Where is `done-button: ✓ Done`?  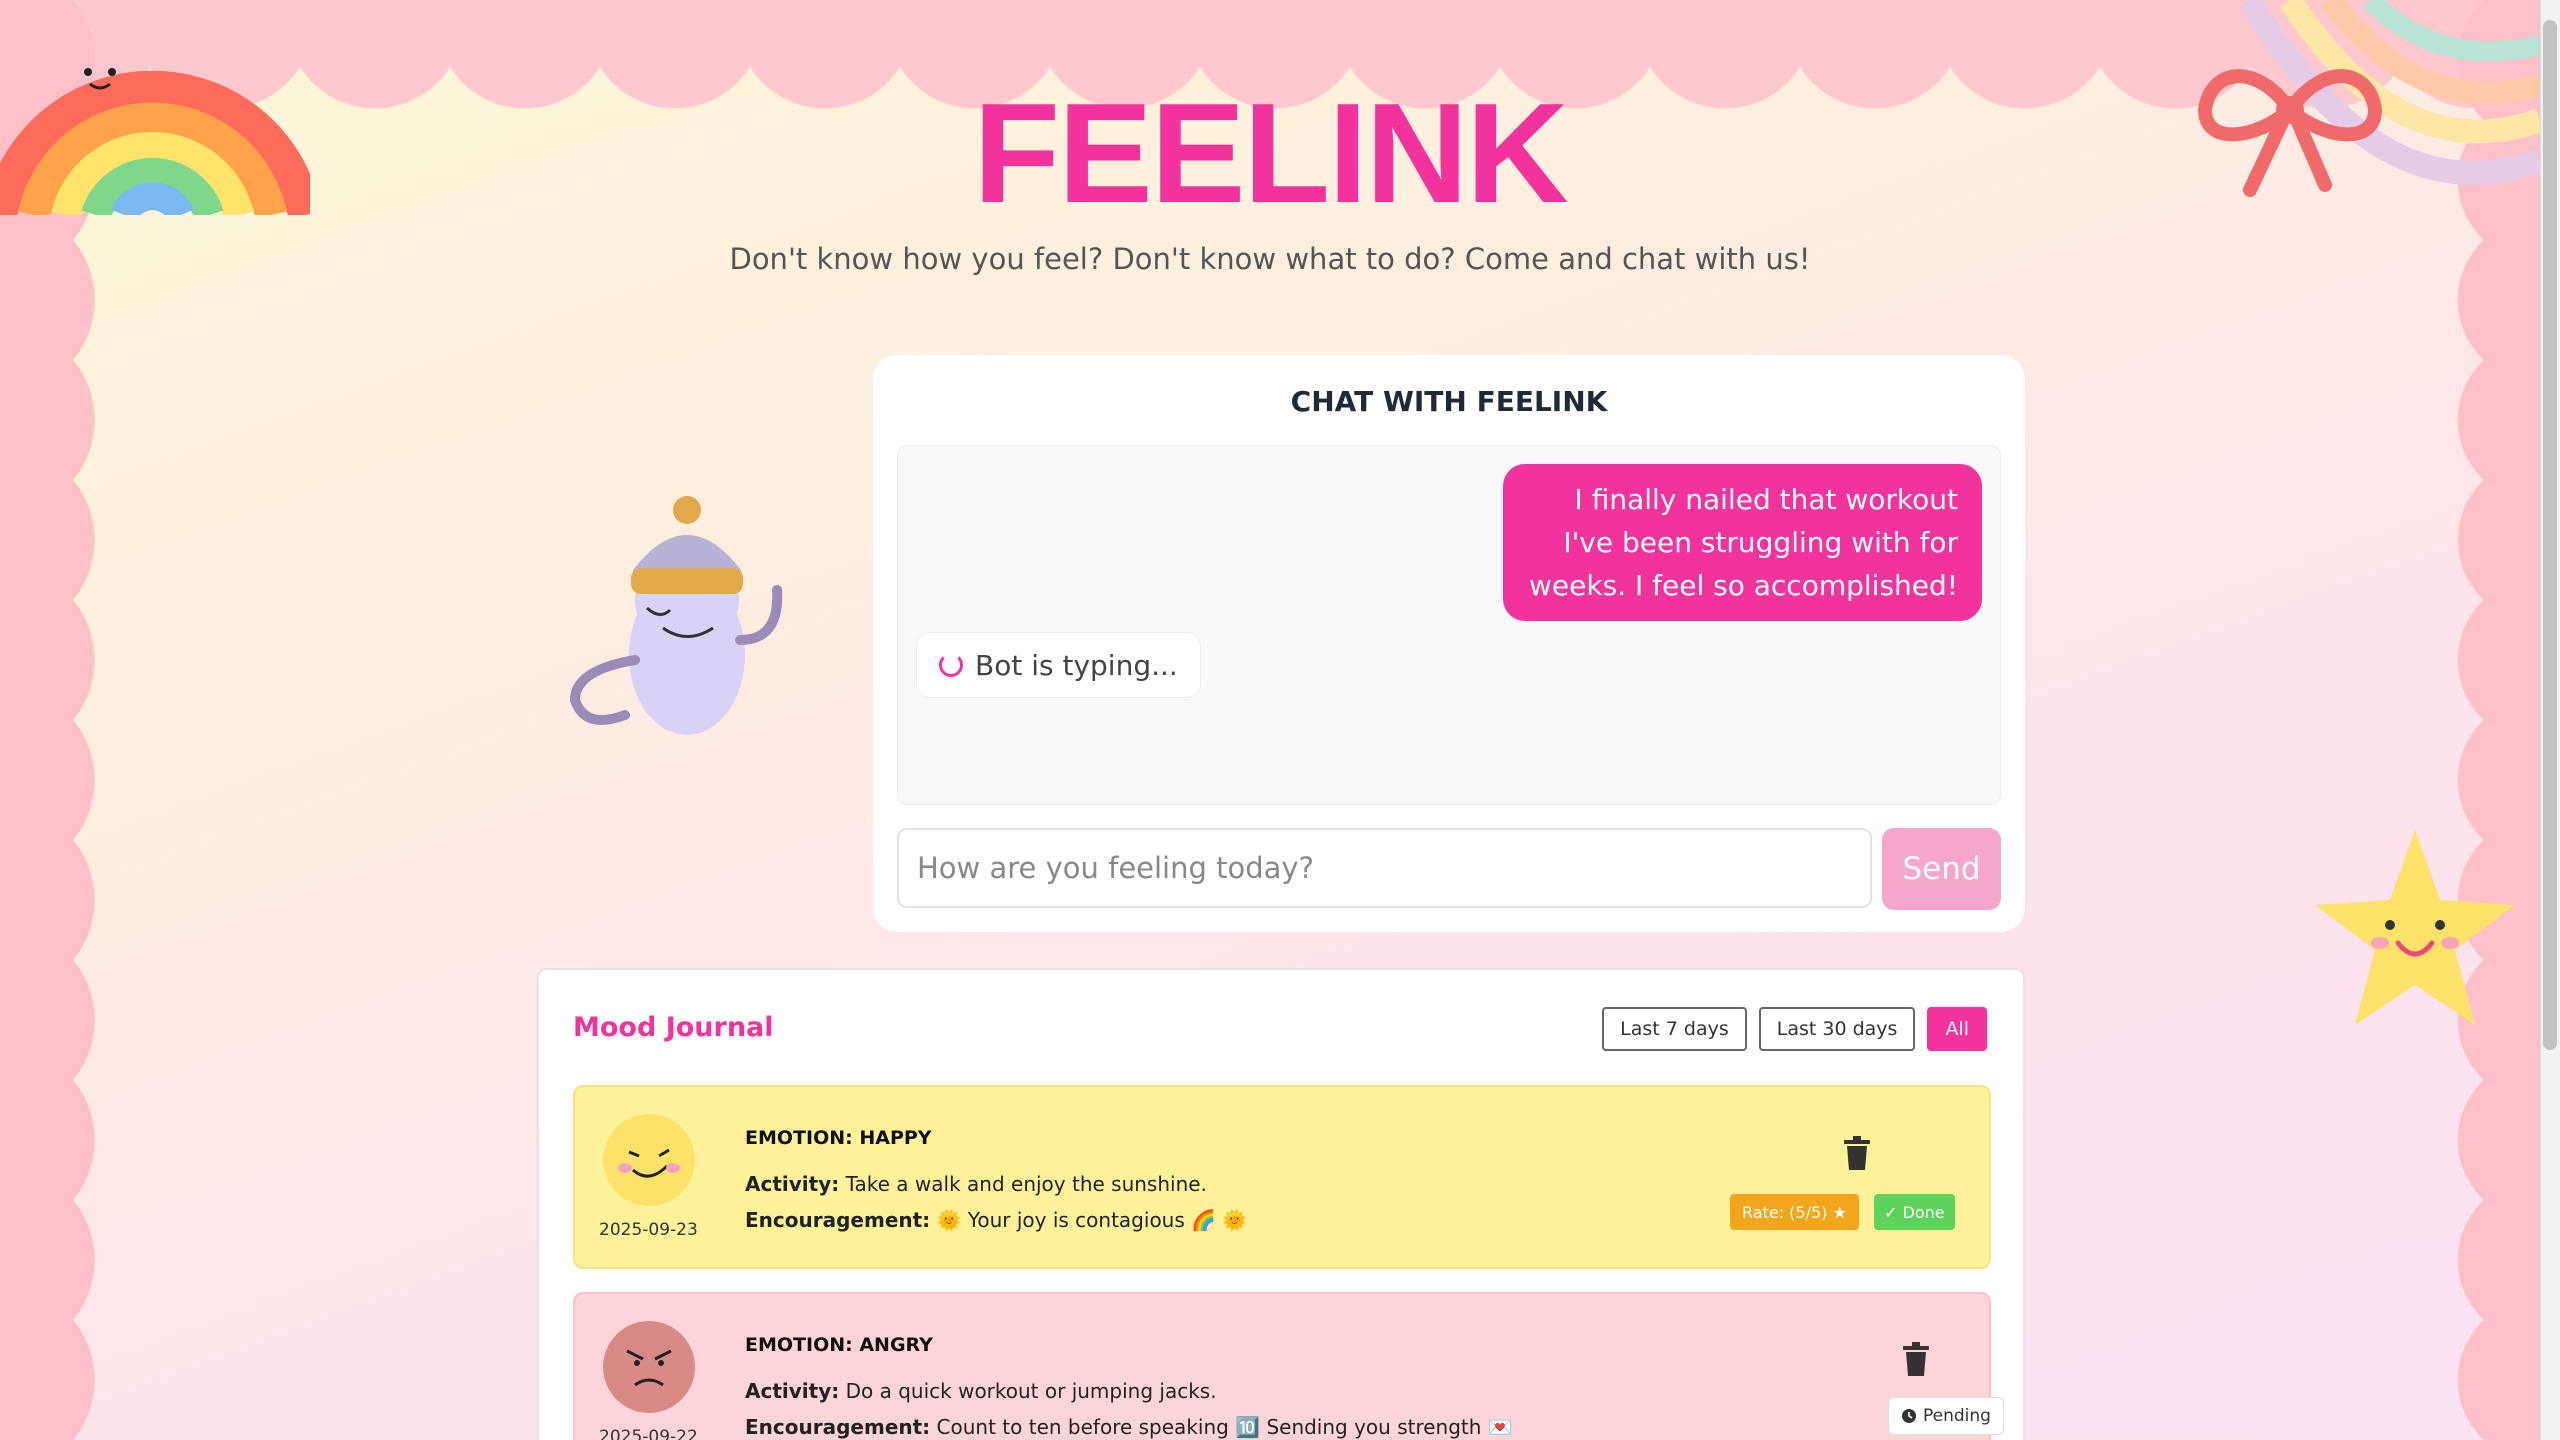
done-button: ✓ Done is located at coordinates (1914, 1212).